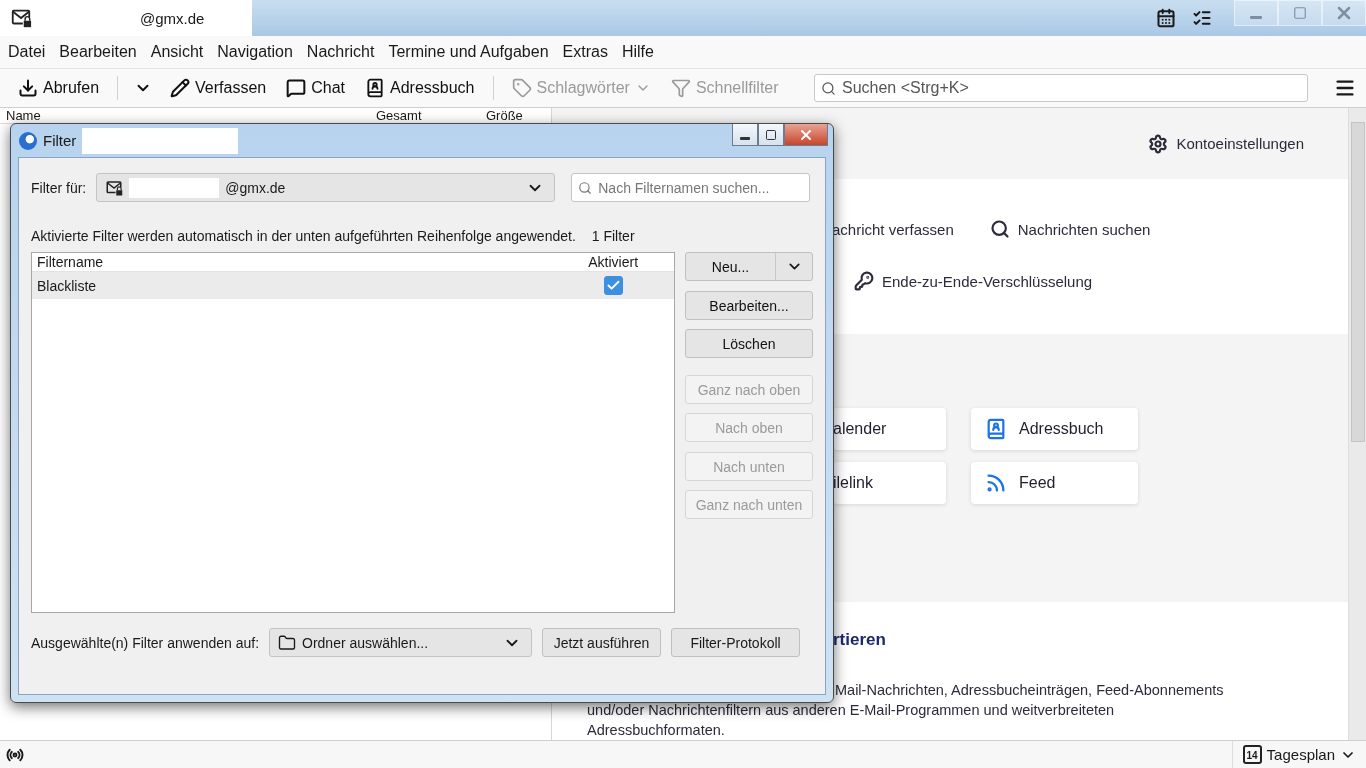  What do you see at coordinates (889, 428) in the screenshot?
I see `feature-card: alender` at bounding box center [889, 428].